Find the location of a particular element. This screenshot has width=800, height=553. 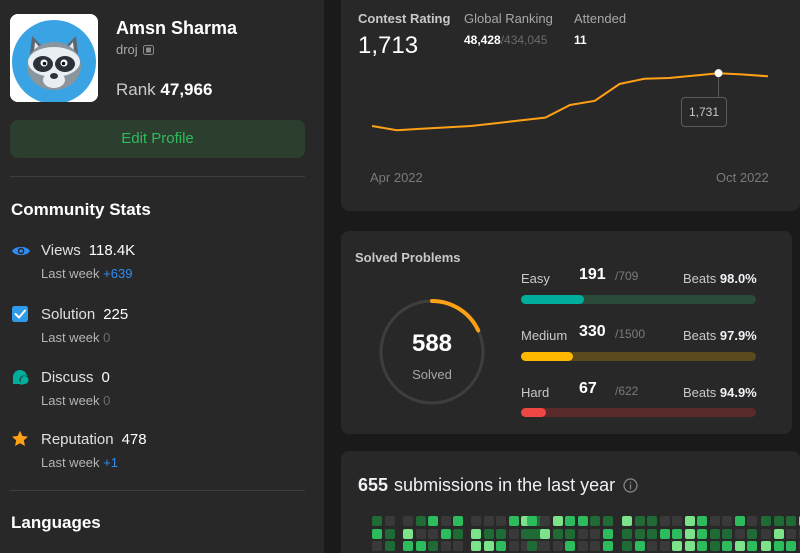

avatar is located at coordinates (54, 58).